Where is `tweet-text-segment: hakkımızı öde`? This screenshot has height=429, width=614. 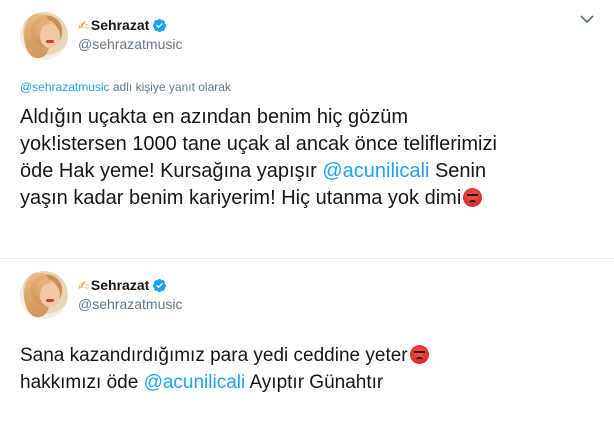 tweet-text-segment: hakkımızı öde is located at coordinates (82, 382).